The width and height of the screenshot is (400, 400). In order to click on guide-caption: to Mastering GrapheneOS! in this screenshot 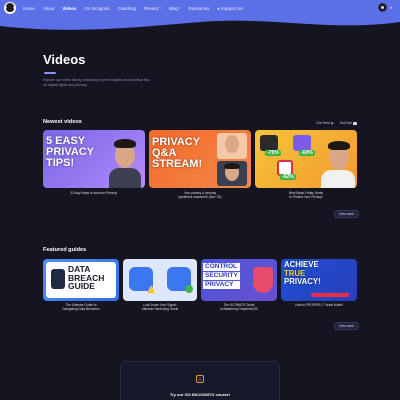, I will do `click(239, 309)`.